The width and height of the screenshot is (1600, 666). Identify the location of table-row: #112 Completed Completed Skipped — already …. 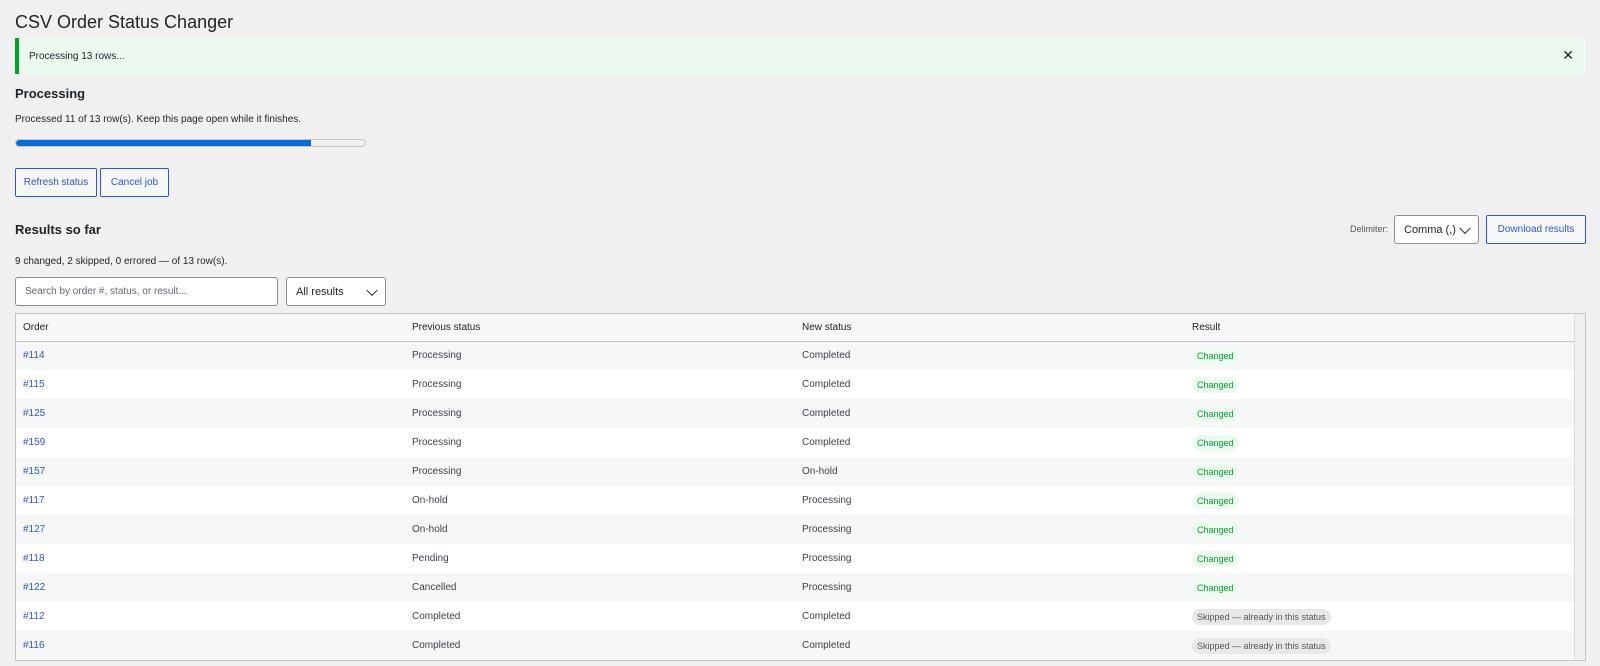
(795, 616).